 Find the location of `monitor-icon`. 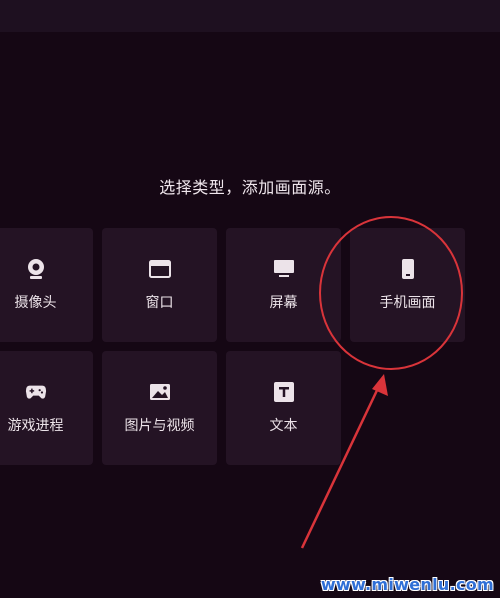

monitor-icon is located at coordinates (284, 269).